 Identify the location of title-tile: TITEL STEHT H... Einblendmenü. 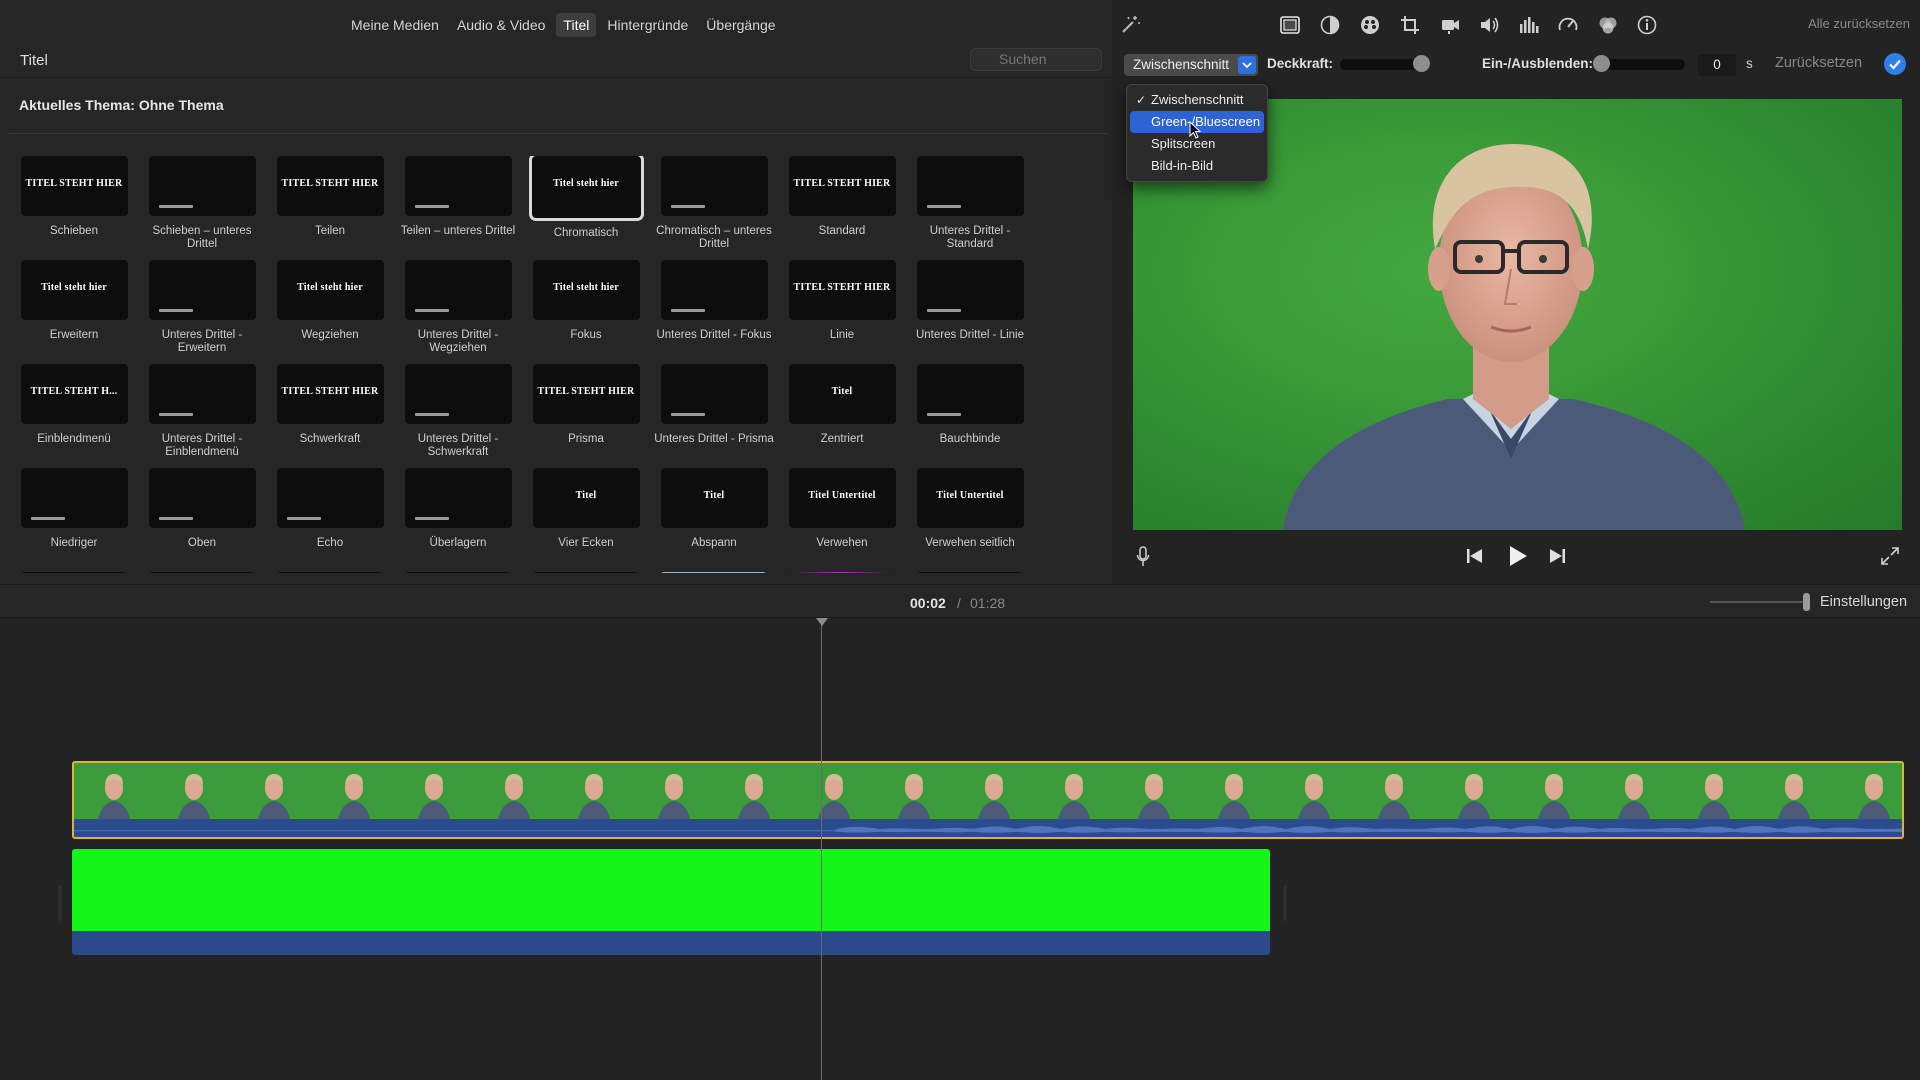
(74, 405).